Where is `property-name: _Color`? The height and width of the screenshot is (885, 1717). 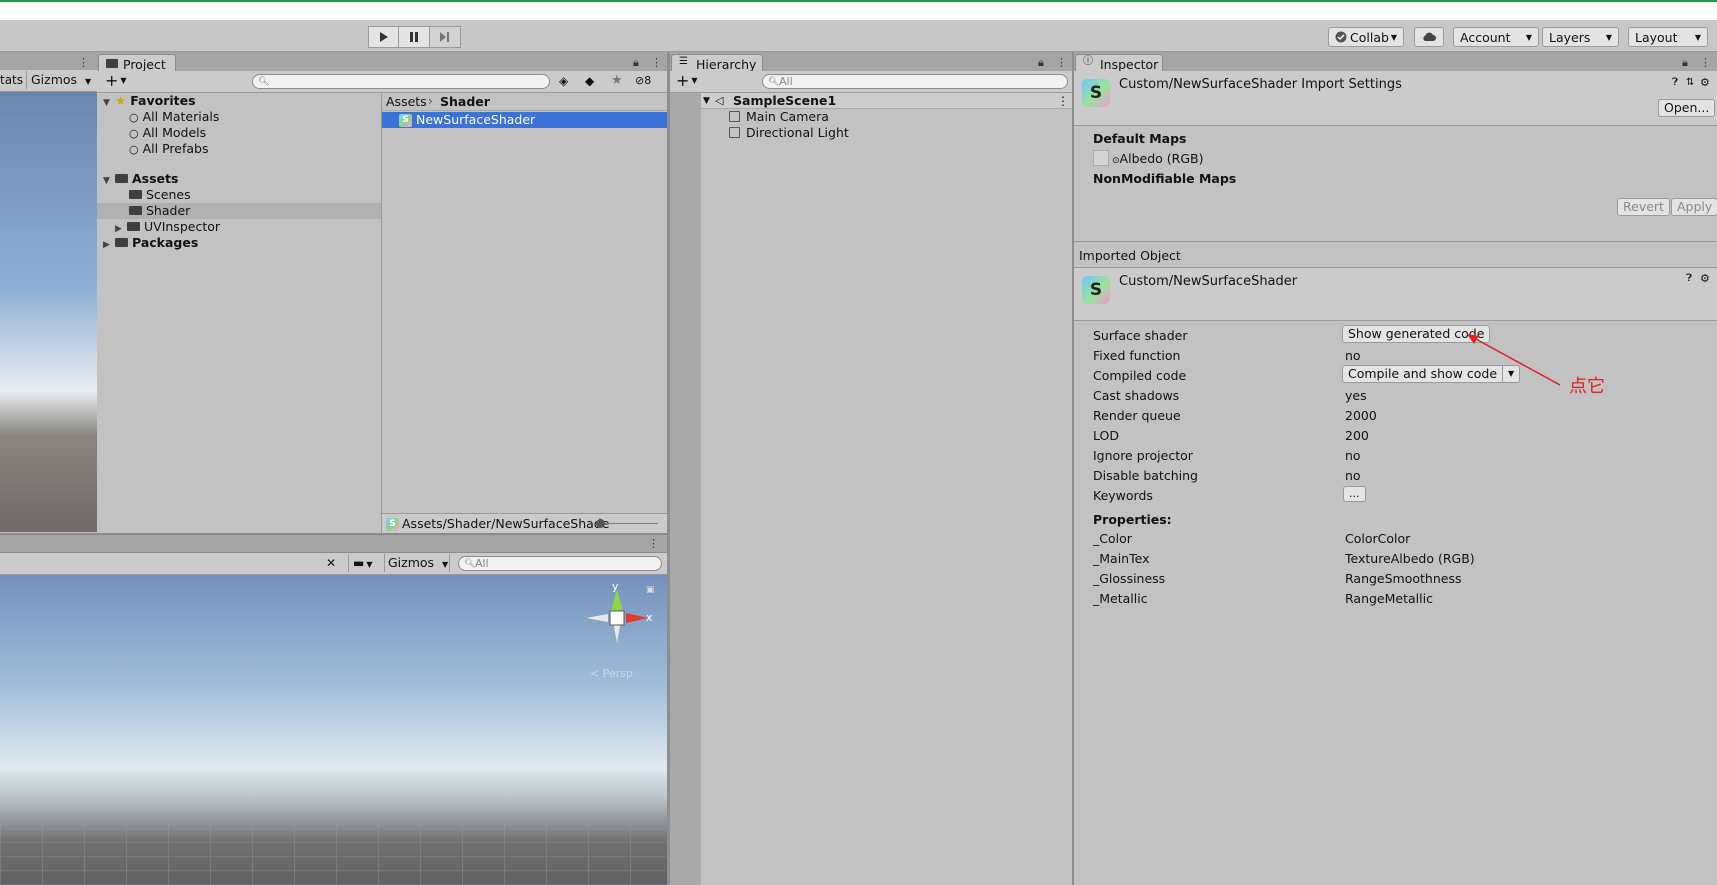
property-name: _Color is located at coordinates (1112, 538).